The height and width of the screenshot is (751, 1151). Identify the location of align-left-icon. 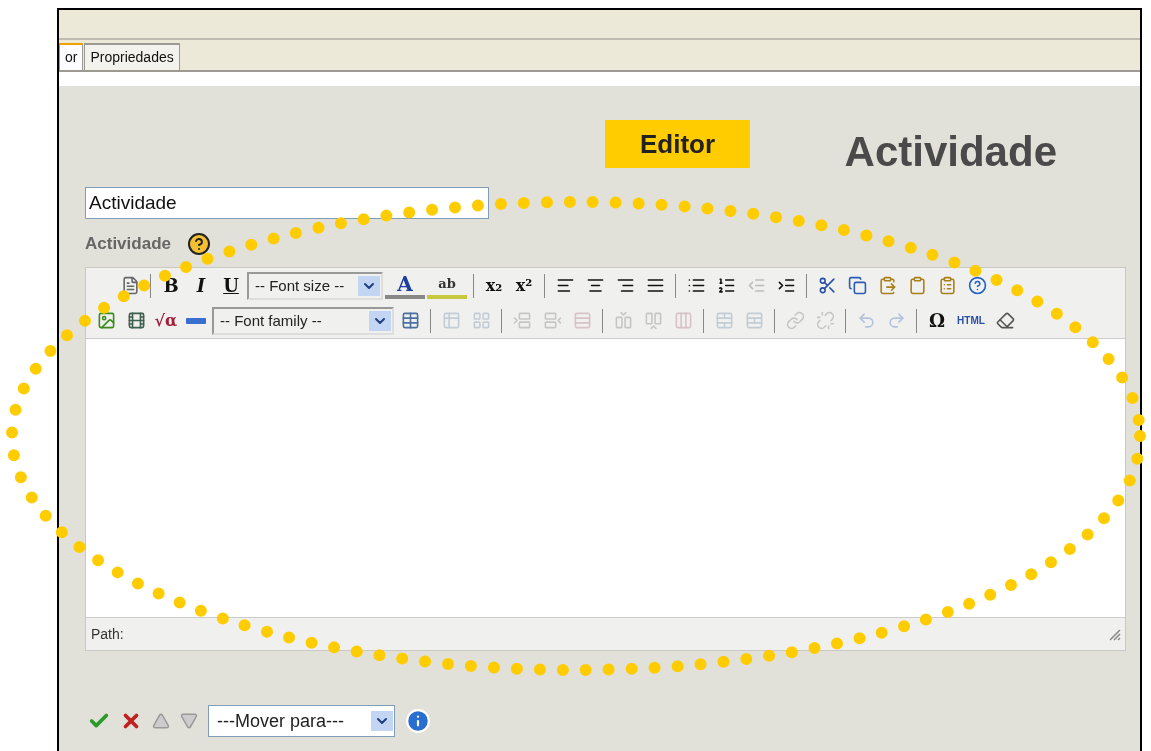
(565, 285).